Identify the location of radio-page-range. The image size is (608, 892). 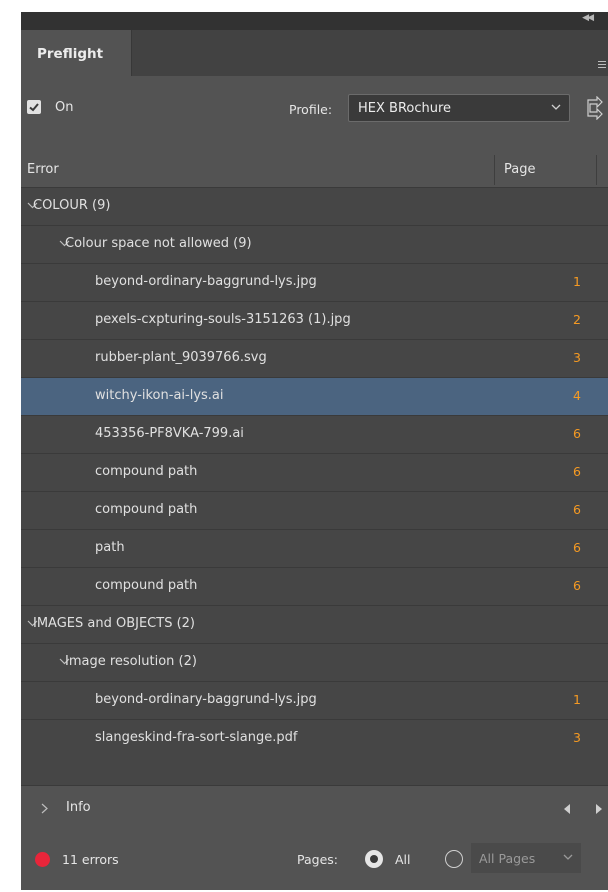
(454, 859).